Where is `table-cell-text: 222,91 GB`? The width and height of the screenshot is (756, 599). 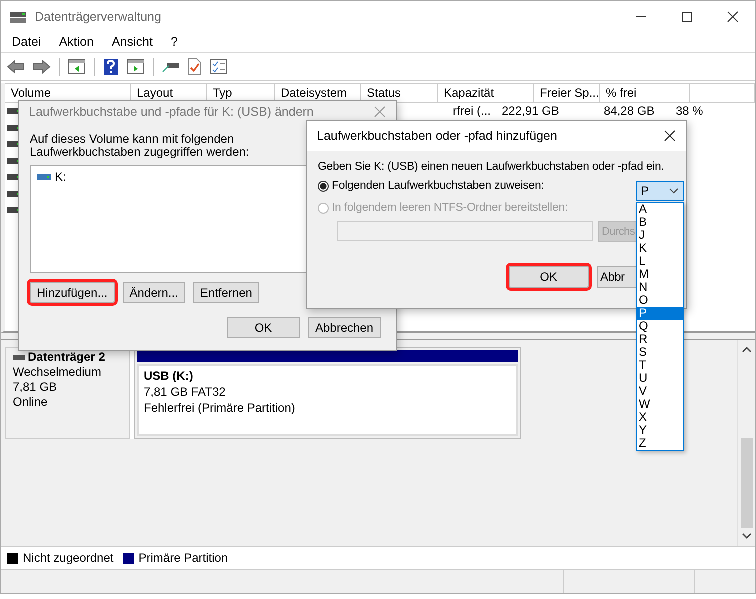
table-cell-text: 222,91 GB is located at coordinates (530, 111).